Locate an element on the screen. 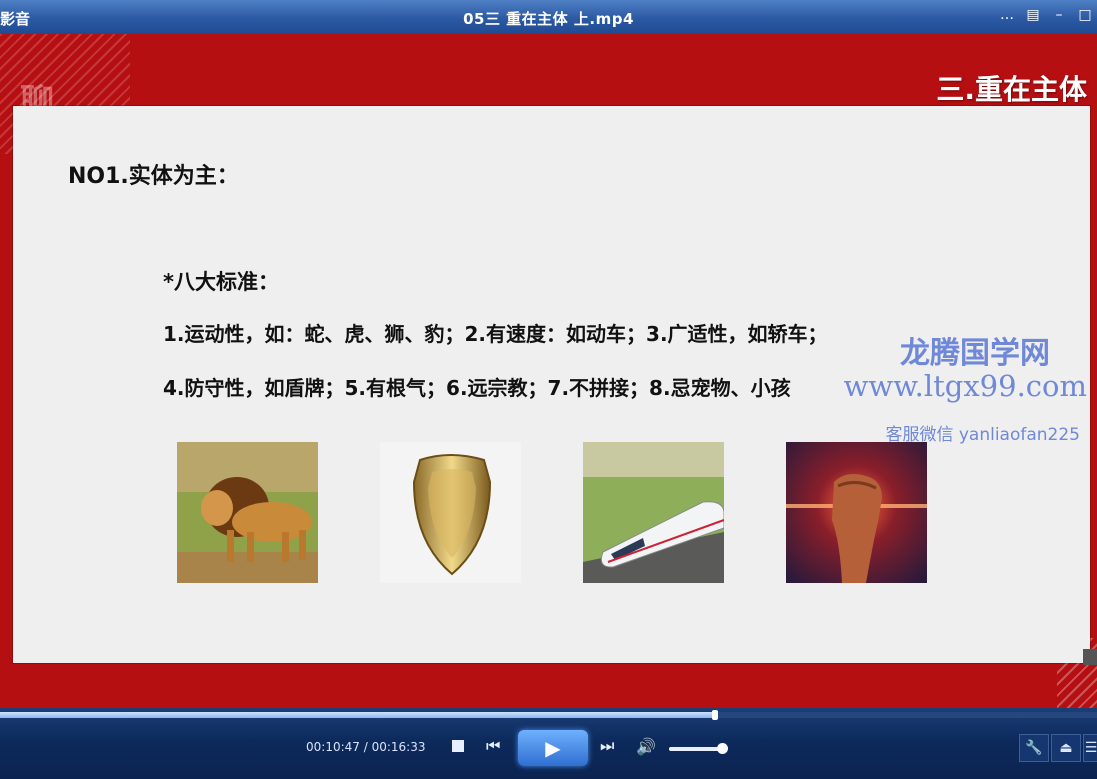 This screenshot has width=1097, height=779. fist-image is located at coordinates (856, 512).